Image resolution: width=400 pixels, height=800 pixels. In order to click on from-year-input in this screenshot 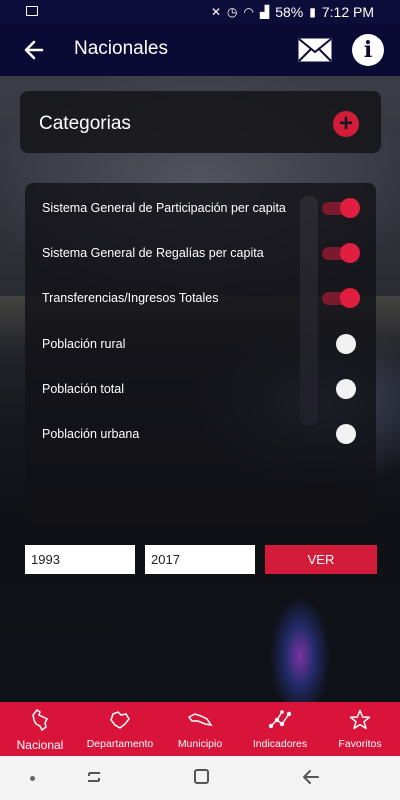, I will do `click(80, 559)`.